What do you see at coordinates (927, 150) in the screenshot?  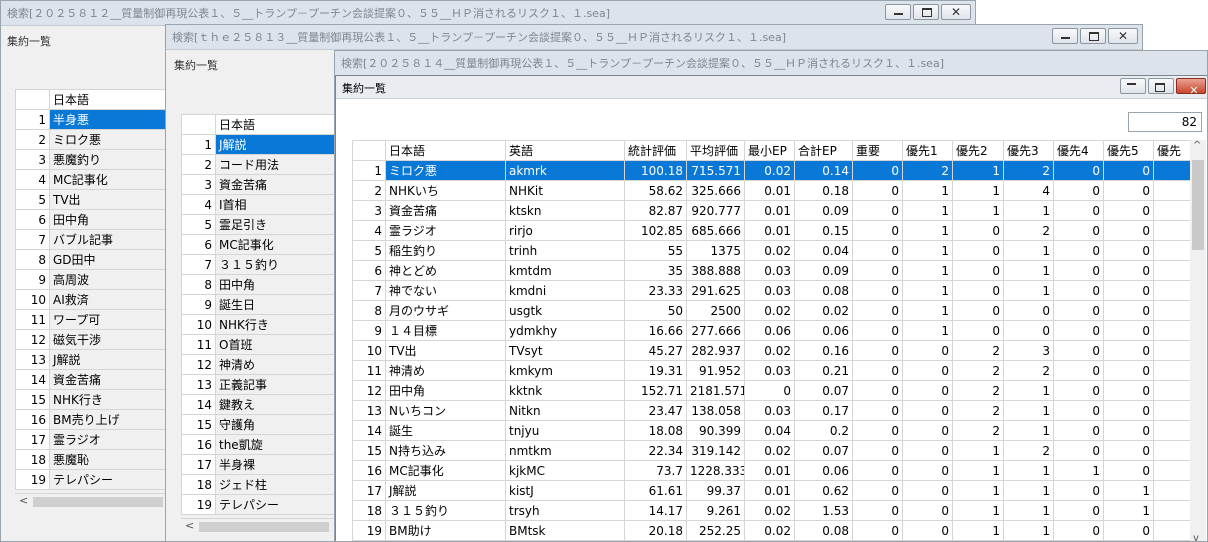 I see `column-header-priority-1: 優先1` at bounding box center [927, 150].